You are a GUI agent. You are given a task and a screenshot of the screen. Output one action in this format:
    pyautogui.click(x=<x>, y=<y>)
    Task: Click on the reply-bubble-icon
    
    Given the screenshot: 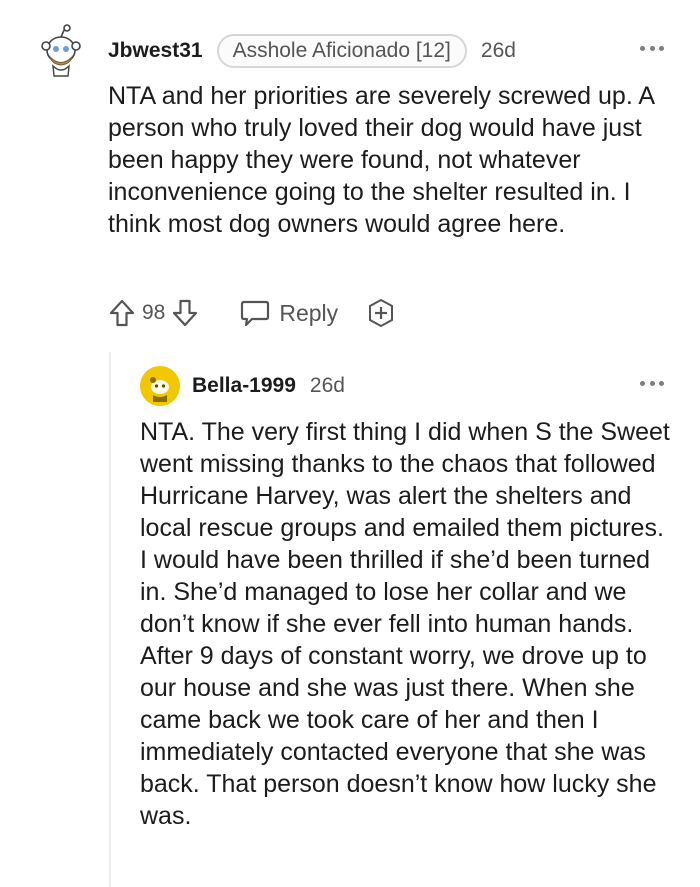 What is the action you would take?
    pyautogui.click(x=255, y=313)
    